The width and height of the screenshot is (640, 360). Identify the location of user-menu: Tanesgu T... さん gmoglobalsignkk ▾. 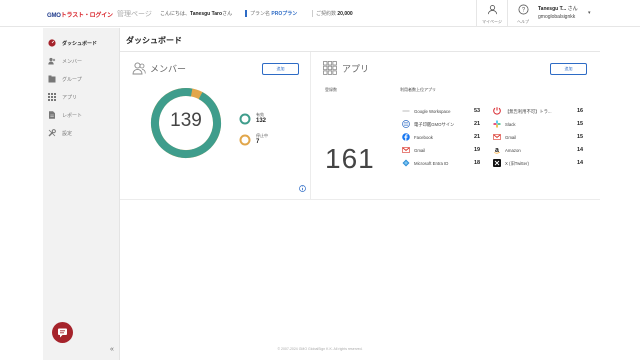
(588, 12).